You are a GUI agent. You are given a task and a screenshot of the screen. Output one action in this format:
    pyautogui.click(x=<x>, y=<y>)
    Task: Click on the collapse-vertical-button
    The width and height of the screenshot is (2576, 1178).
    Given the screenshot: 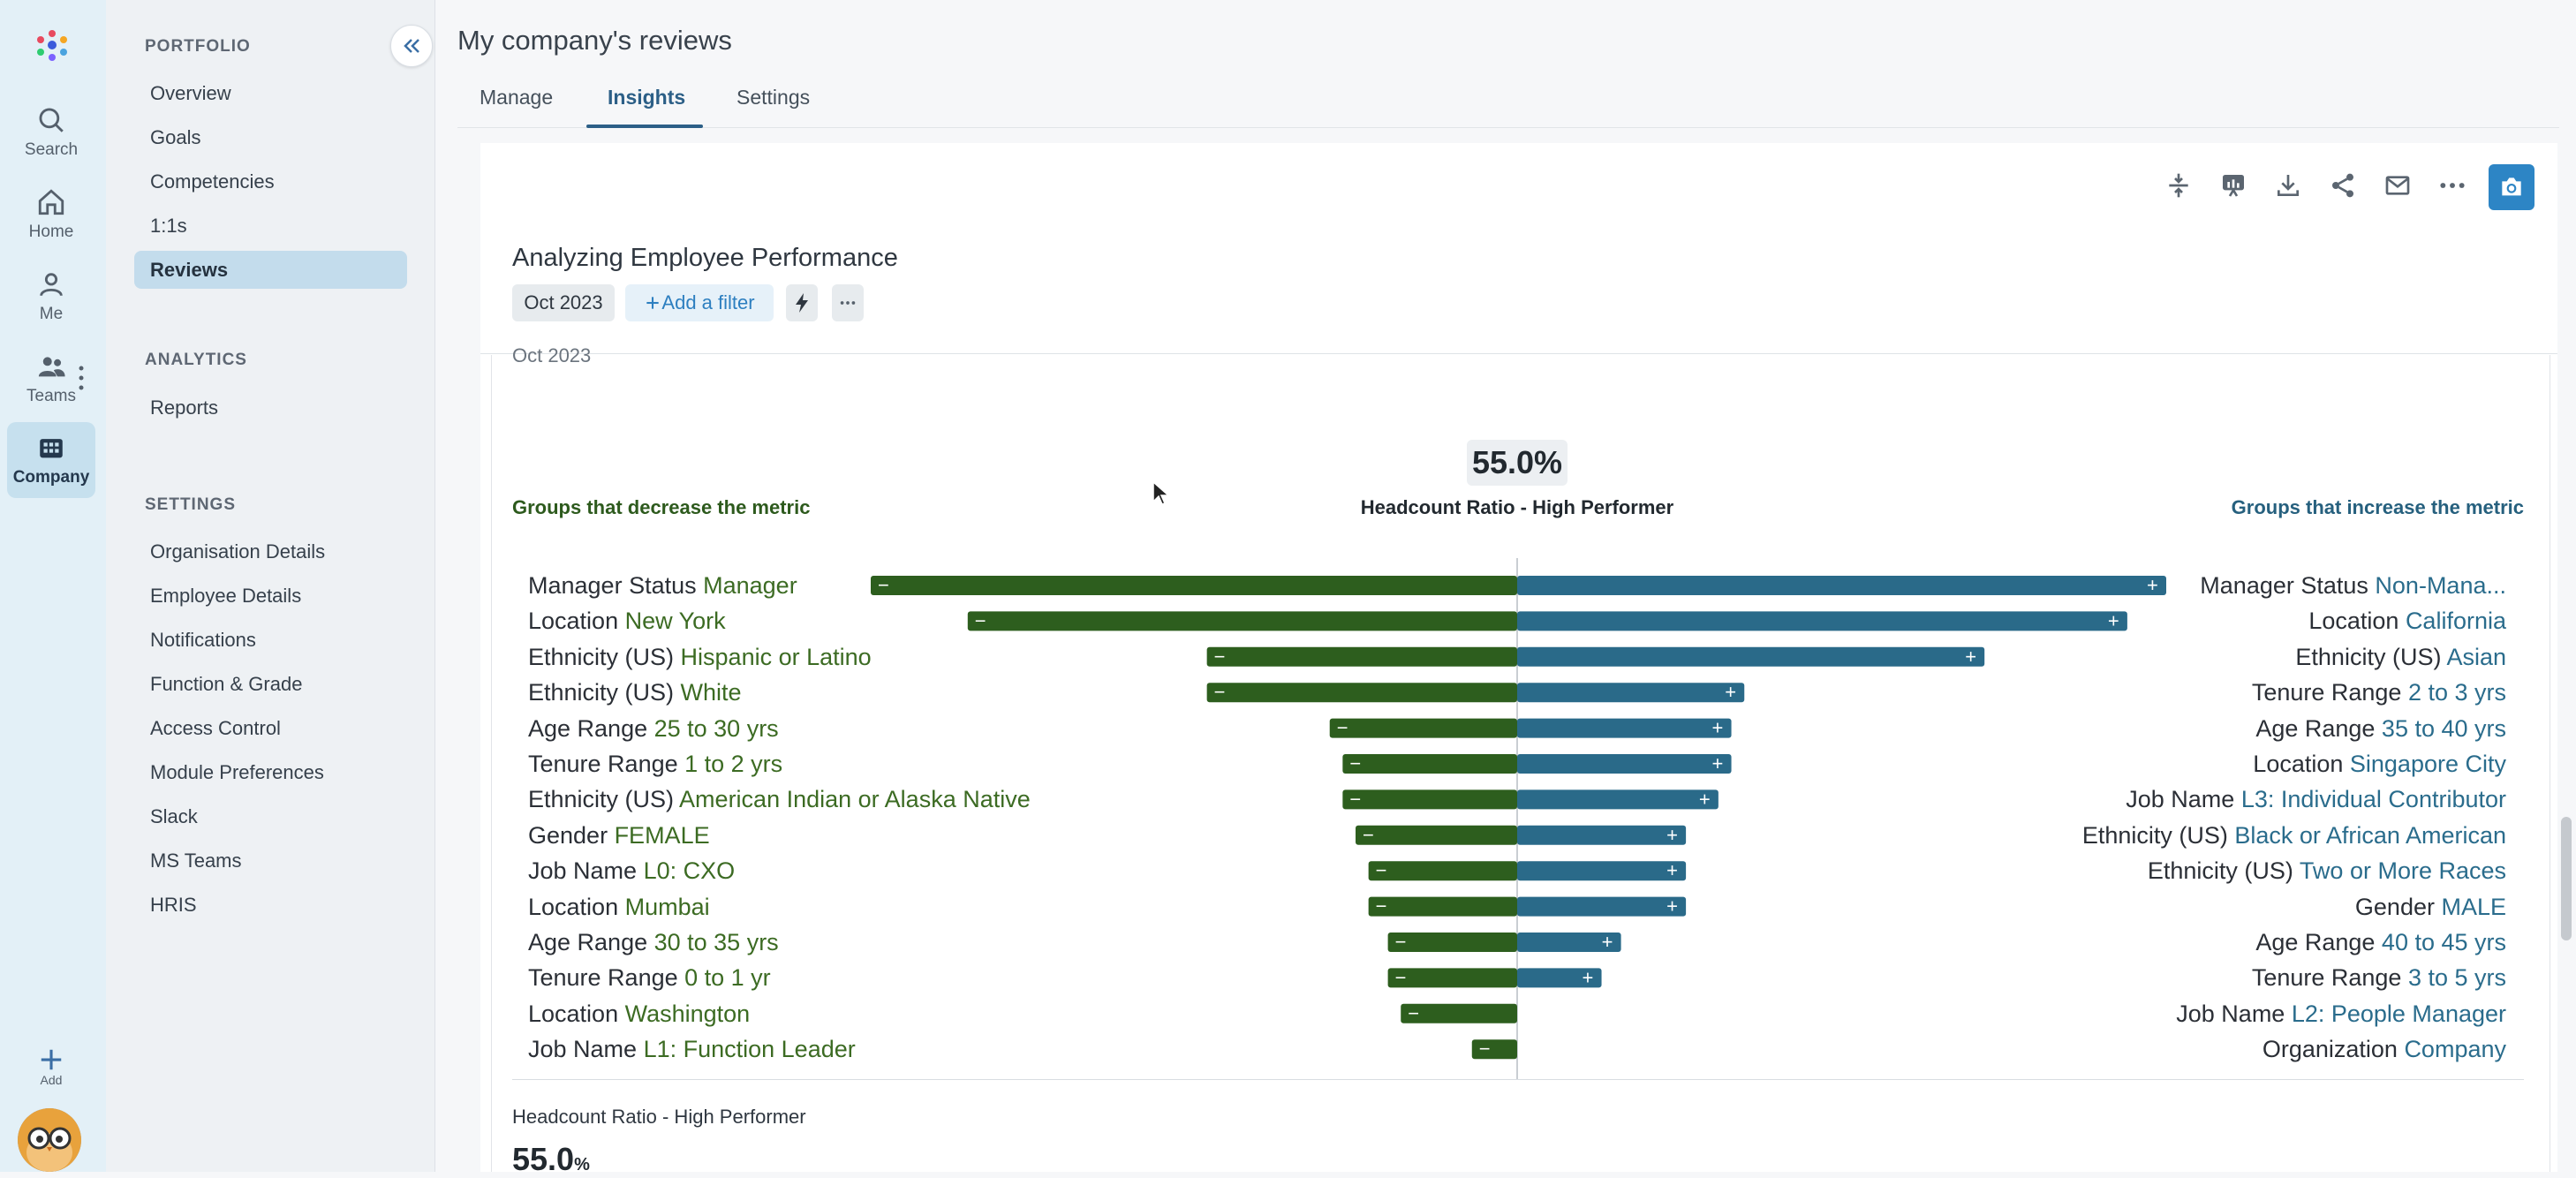 What is the action you would take?
    pyautogui.click(x=2178, y=185)
    